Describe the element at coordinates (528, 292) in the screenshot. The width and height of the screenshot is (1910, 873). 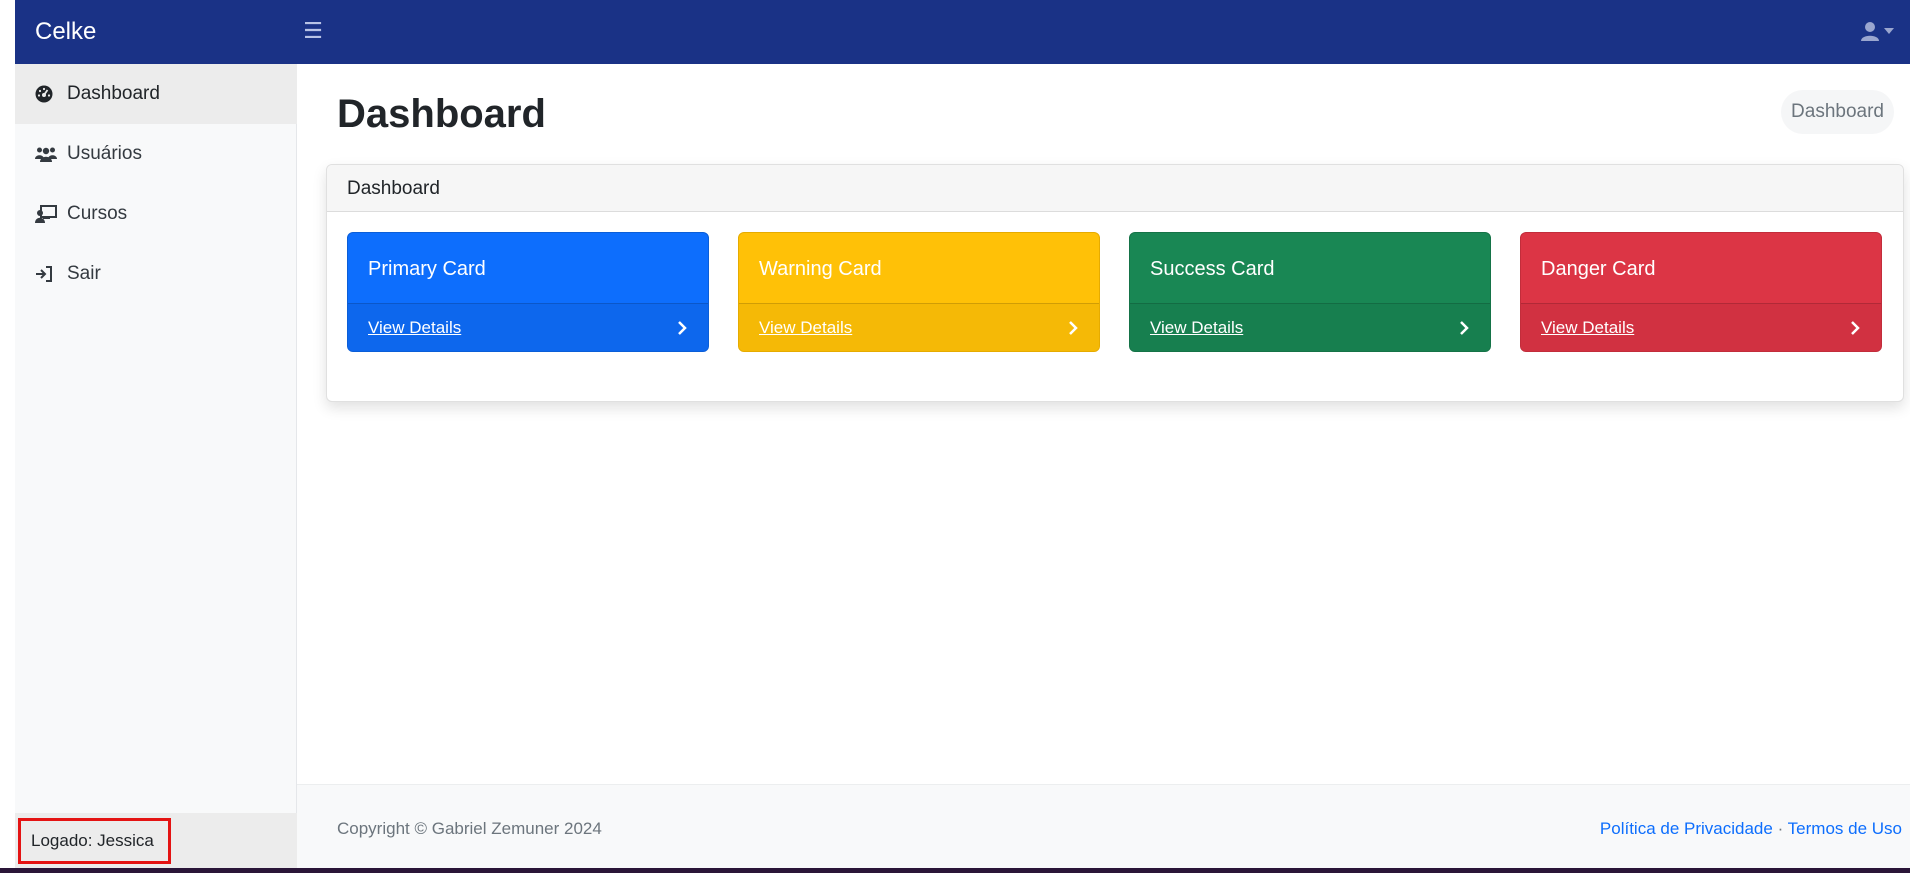
I see `primary-card: Primary Card View Details` at that location.